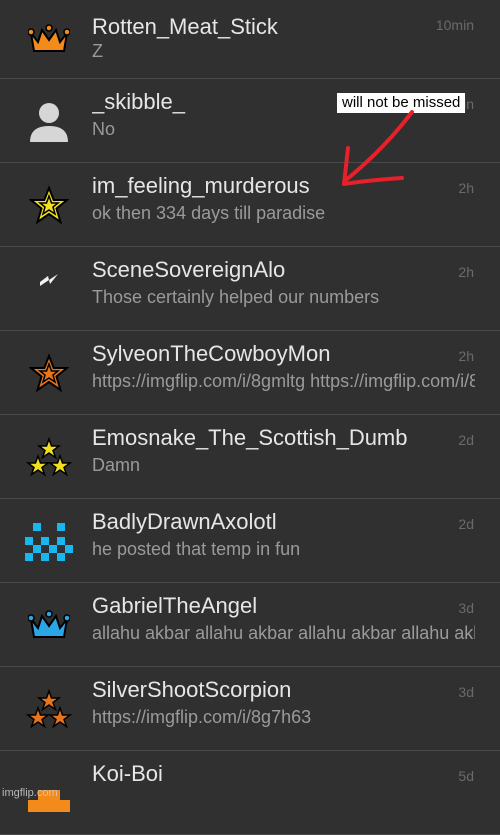 Image resolution: width=500 pixels, height=835 pixels. I want to click on default-avatar-icon, so click(49, 121).